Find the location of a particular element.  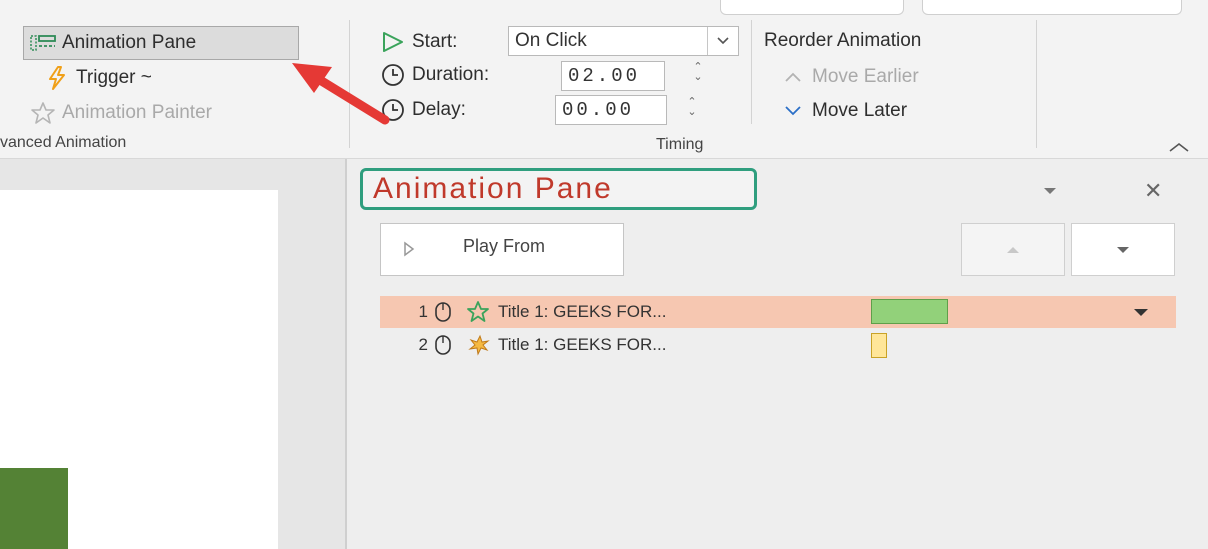

animation-pane-button: Animation Pane is located at coordinates (161, 43).